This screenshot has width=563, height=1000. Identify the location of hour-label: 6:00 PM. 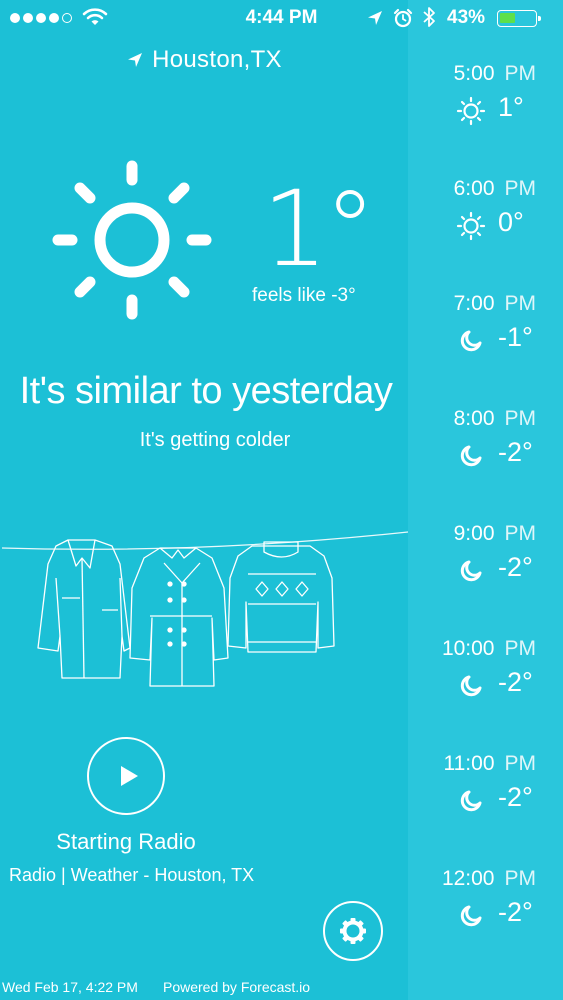
(472, 189).